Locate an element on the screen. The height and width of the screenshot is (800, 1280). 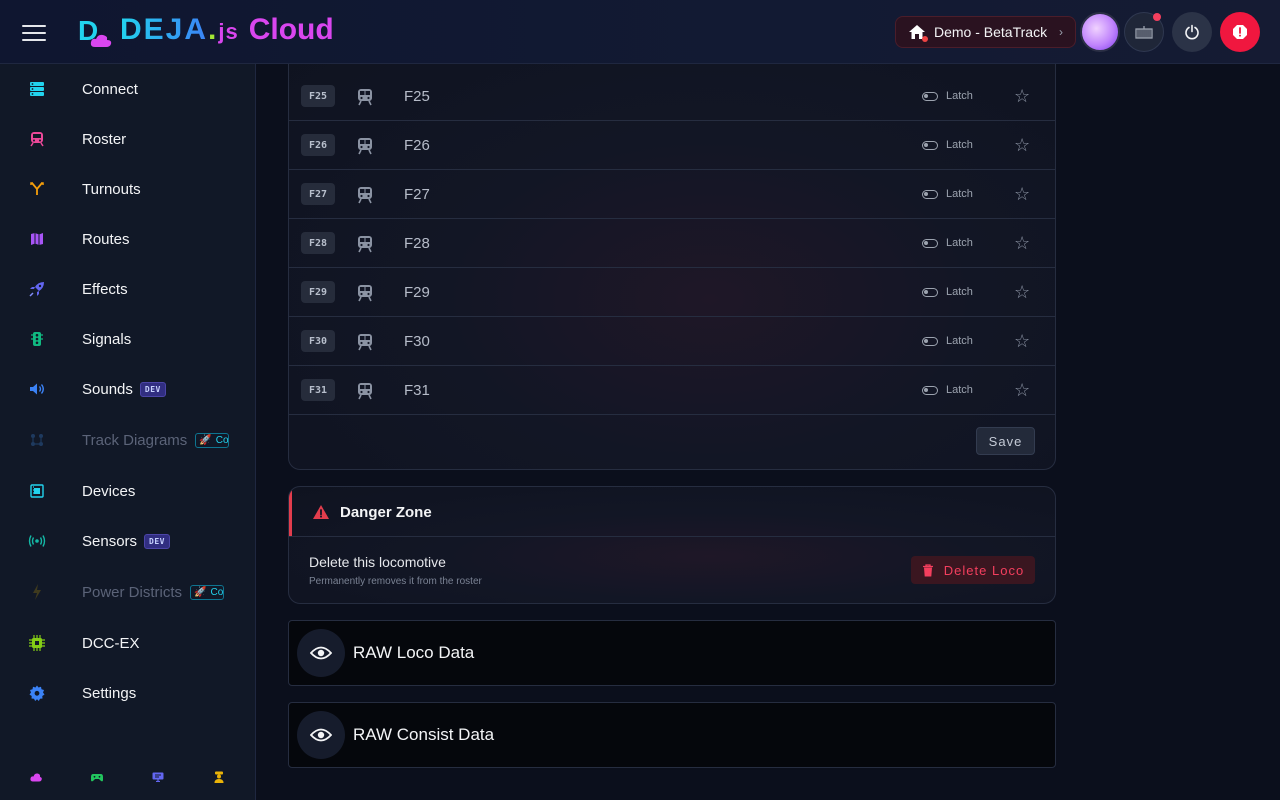
save-button: Save is located at coordinates (1005, 441).